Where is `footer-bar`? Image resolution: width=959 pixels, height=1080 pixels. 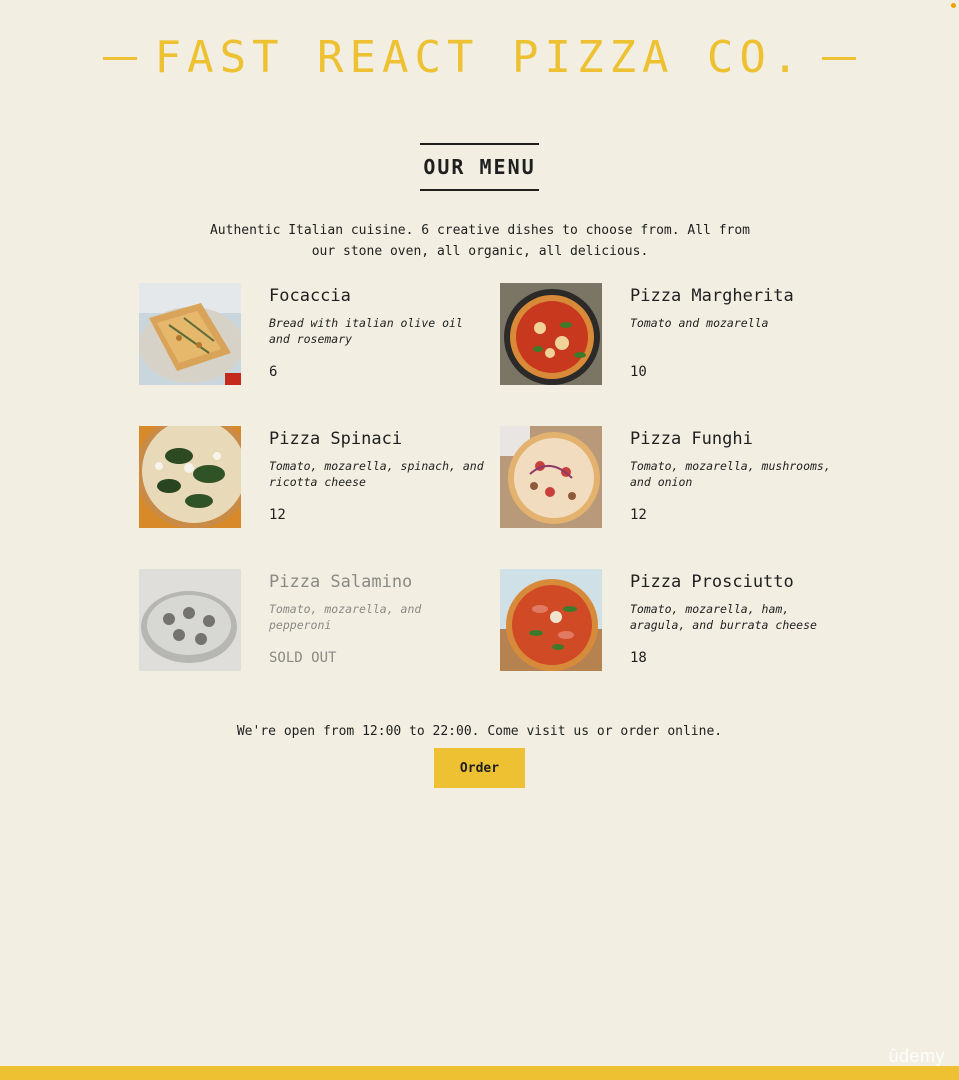
footer-bar is located at coordinates (479, 1073).